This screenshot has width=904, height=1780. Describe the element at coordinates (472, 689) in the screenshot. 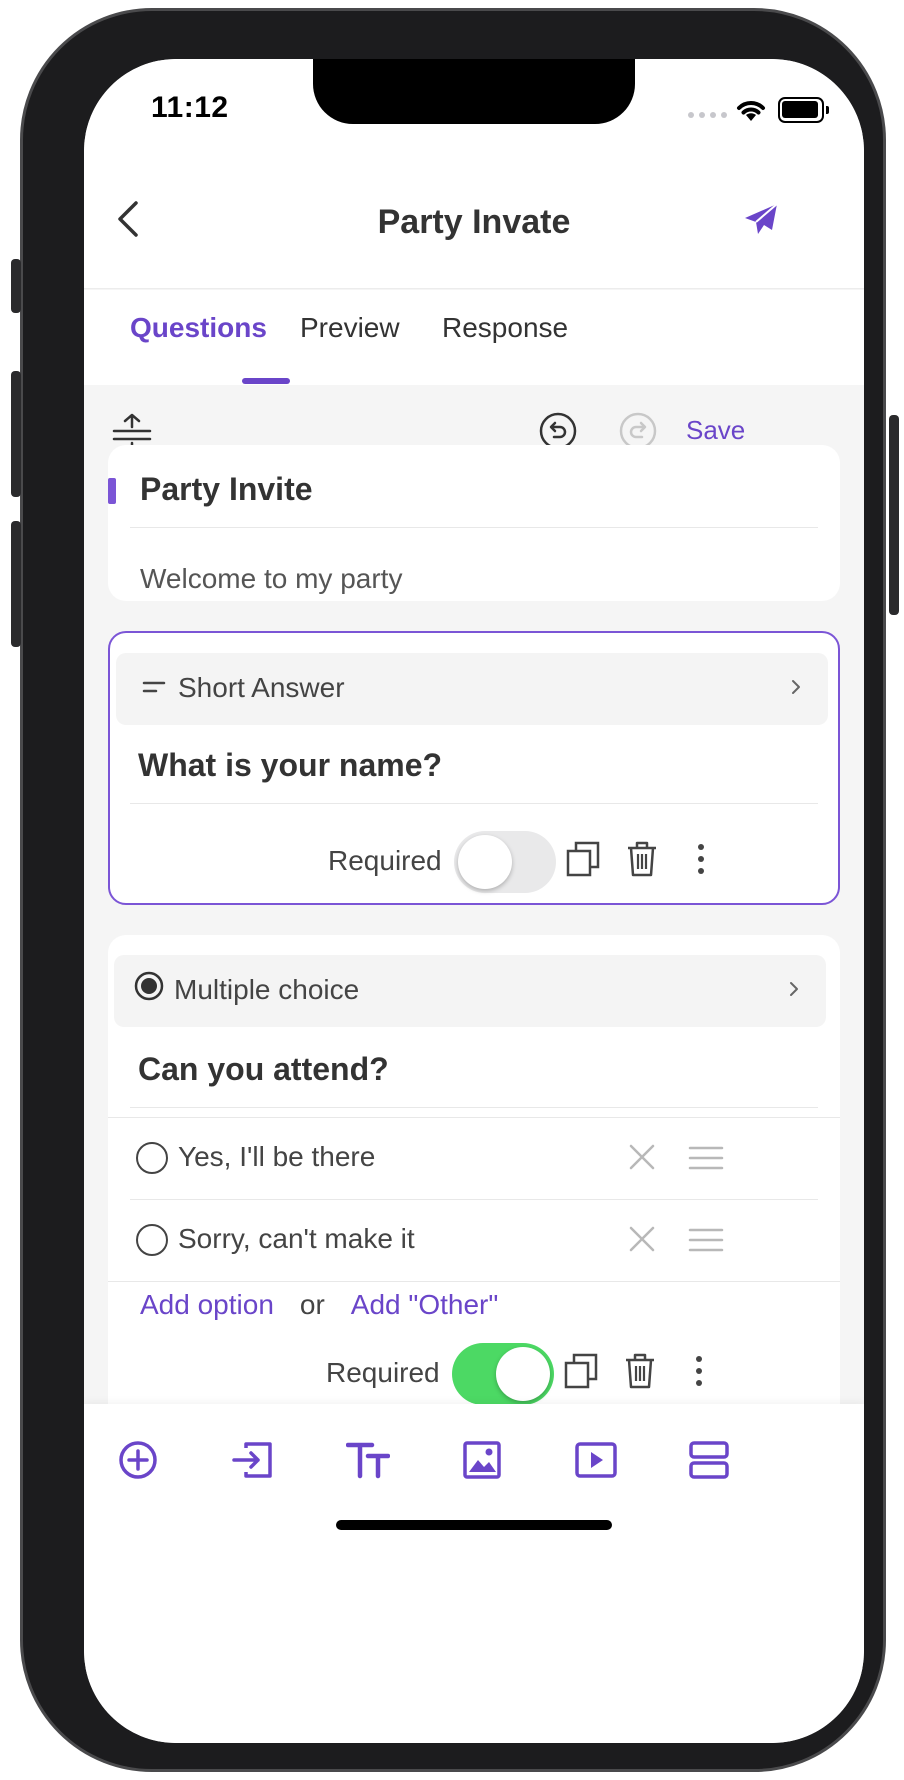

I see `question-type-selector: Short Answer` at that location.